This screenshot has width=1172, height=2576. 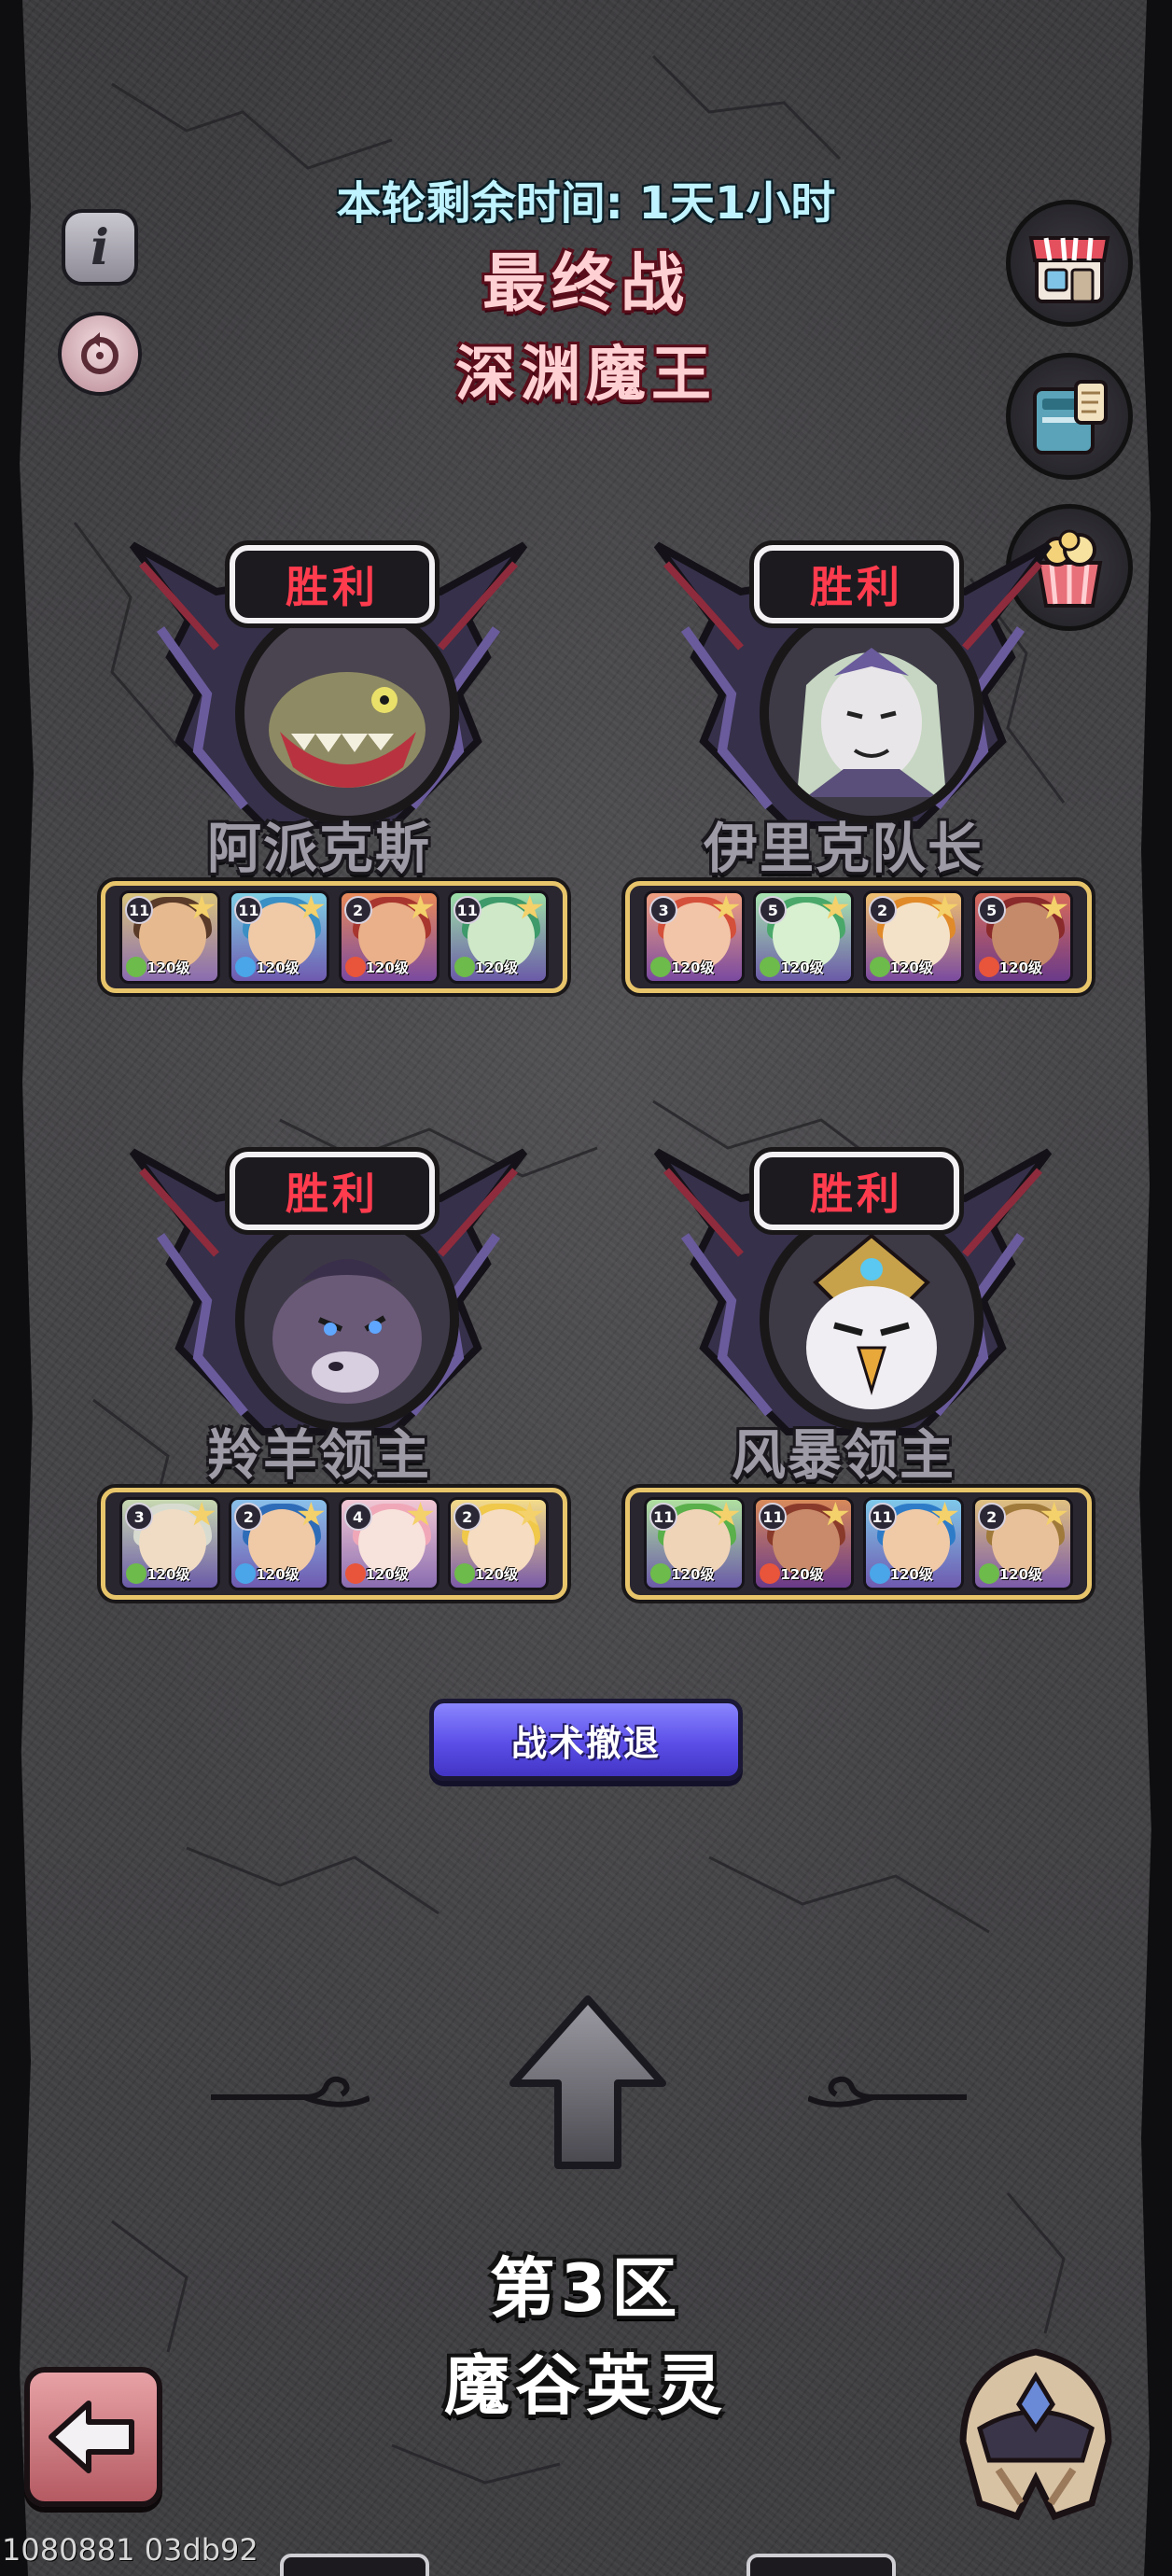 I want to click on back-button, so click(x=93, y=2437).